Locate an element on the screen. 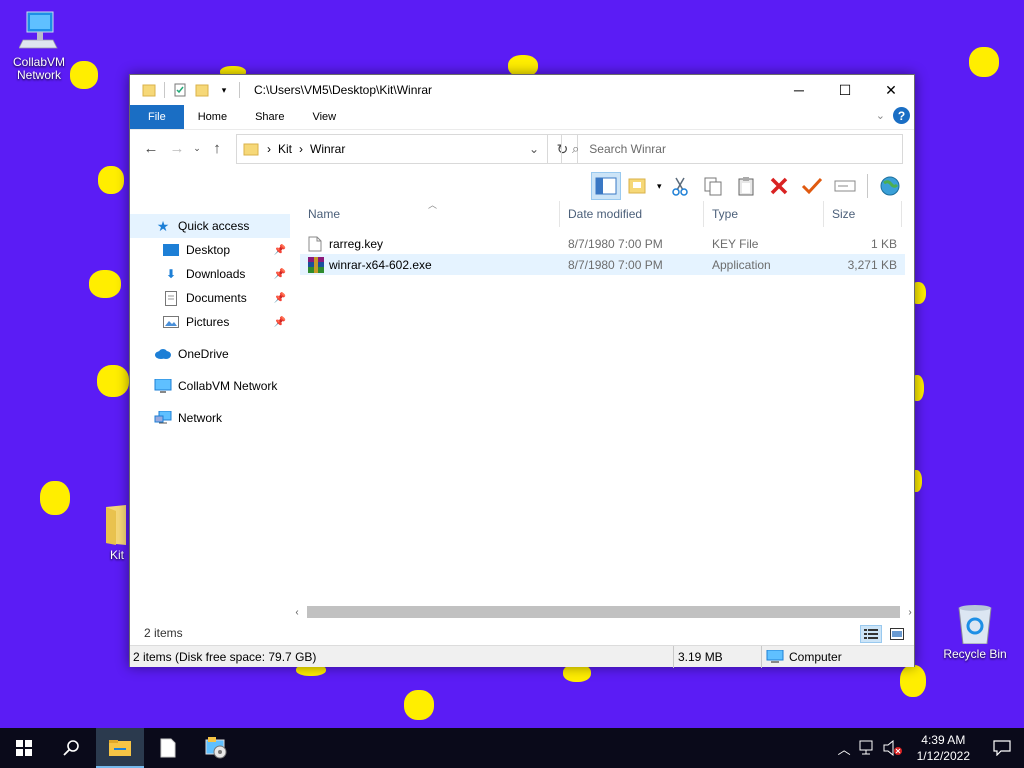 The height and width of the screenshot is (768, 1024). nav-quick-access: ★ Quick access is located at coordinates (210, 226).